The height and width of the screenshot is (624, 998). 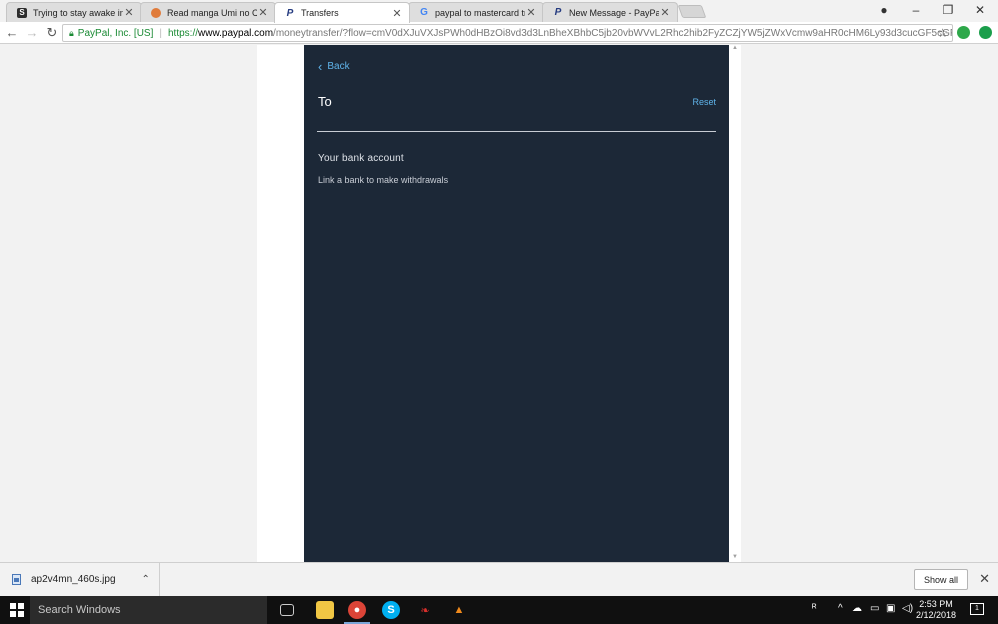 I want to click on image-file-icon, so click(x=16, y=579).